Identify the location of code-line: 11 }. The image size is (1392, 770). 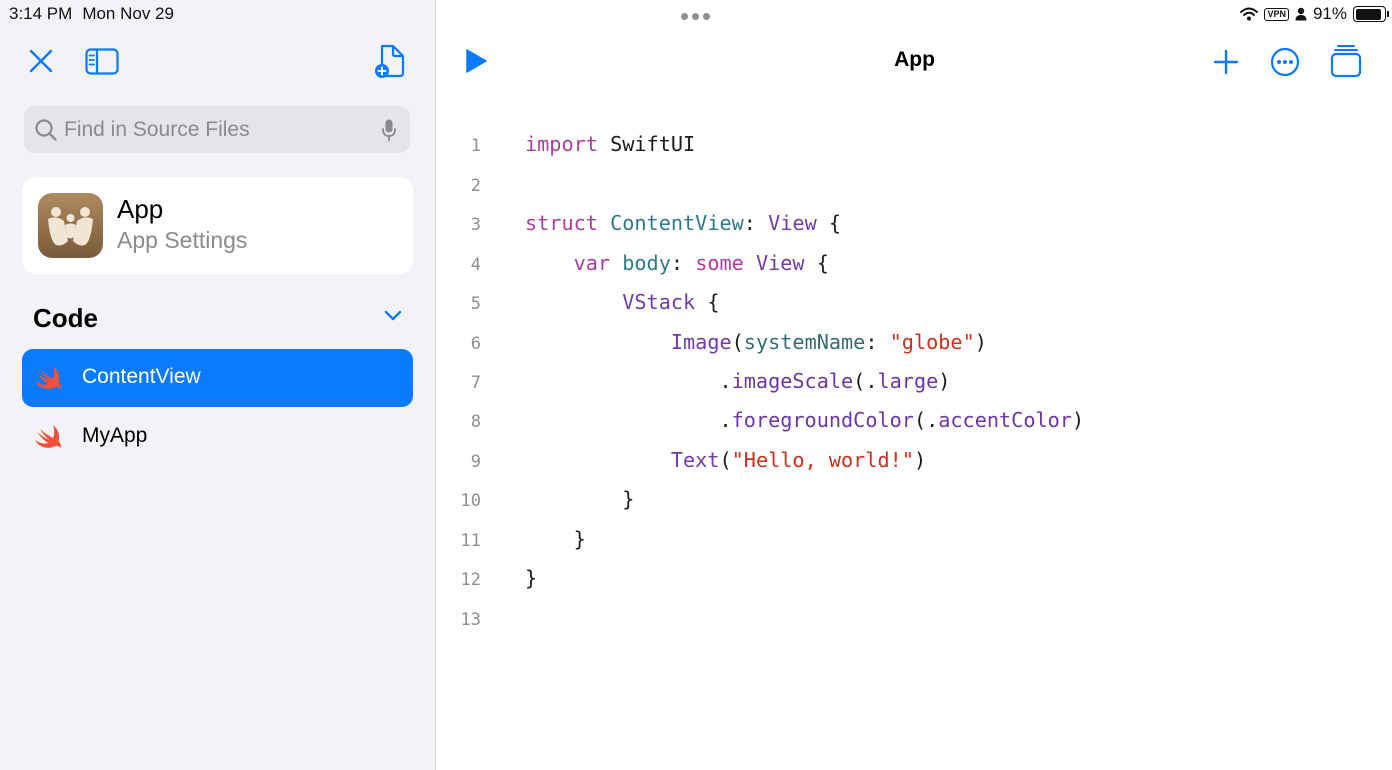
(914, 540).